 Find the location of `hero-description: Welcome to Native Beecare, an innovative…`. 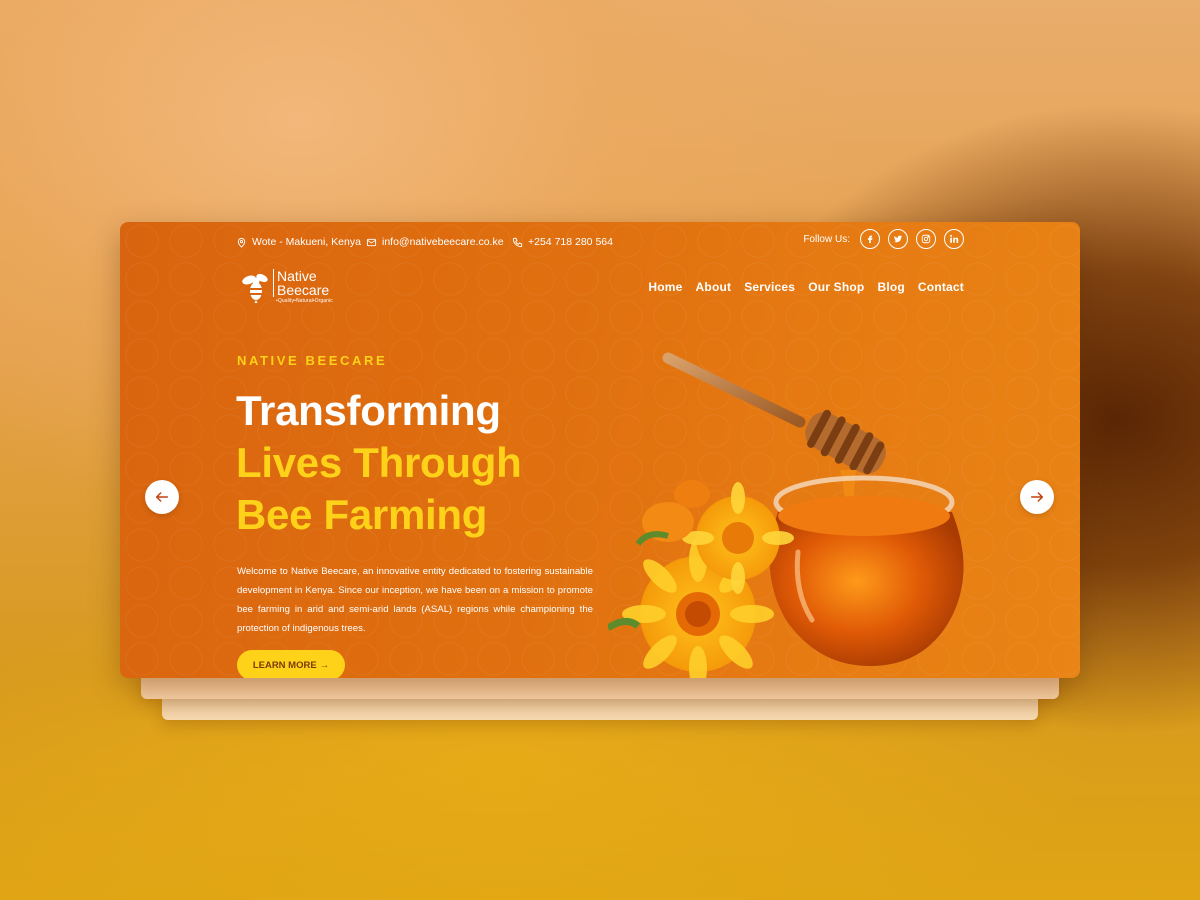

hero-description: Welcome to Native Beecare, an innovative… is located at coordinates (415, 599).